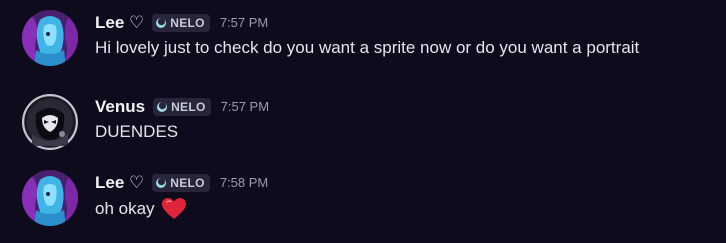 This screenshot has height=243, width=726. Describe the element at coordinates (173, 208) in the screenshot. I see `red-heart-emoji-icon` at that location.